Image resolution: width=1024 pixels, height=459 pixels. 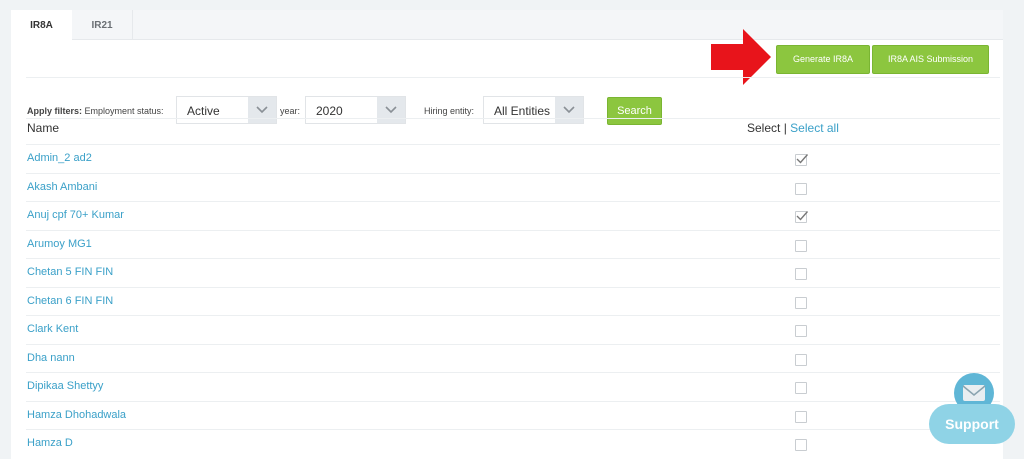 What do you see at coordinates (226, 110) in the screenshot?
I see `employment-status-select: Active` at bounding box center [226, 110].